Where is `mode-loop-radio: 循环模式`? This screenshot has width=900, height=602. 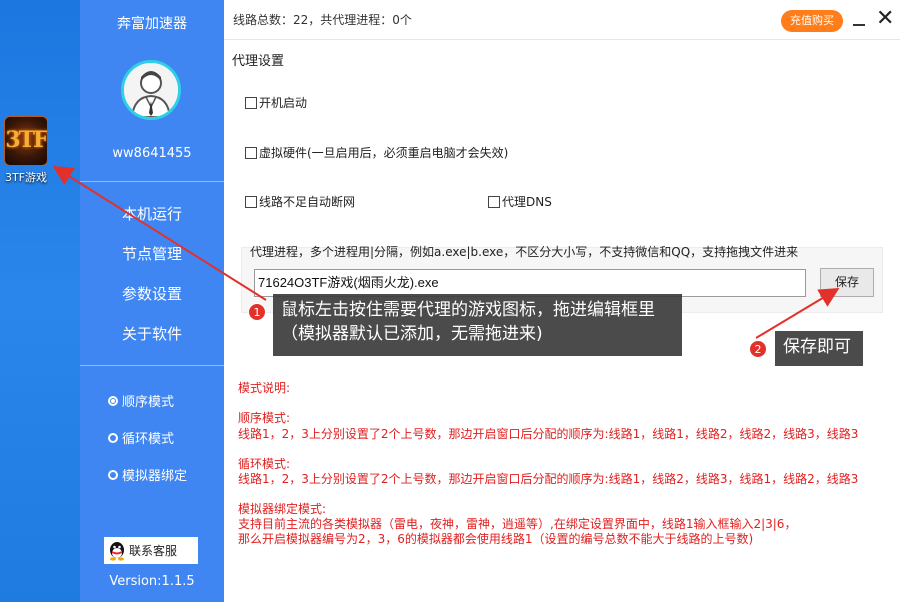
mode-loop-radio: 循环模式 is located at coordinates (141, 437).